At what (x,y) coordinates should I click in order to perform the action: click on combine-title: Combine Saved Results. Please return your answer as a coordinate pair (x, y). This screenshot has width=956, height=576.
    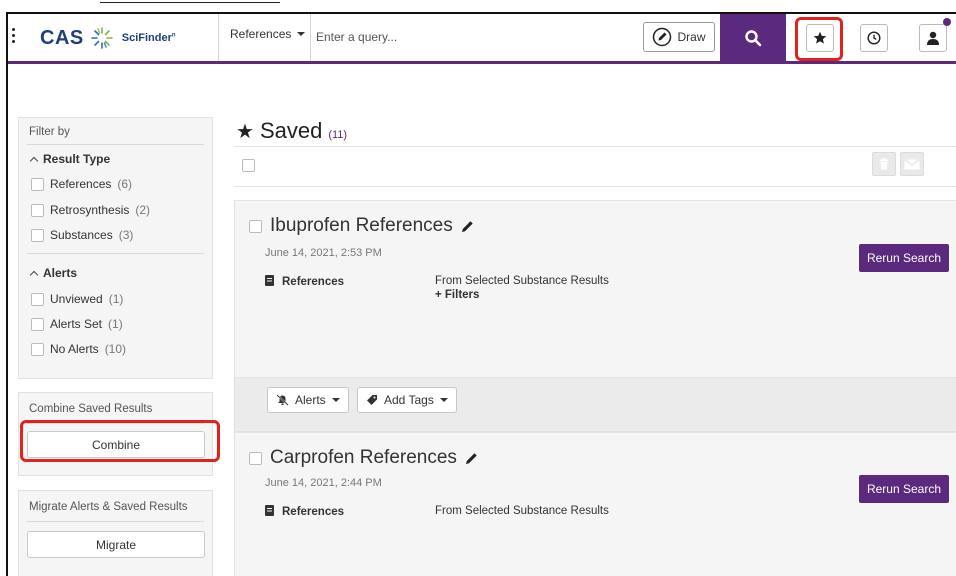
    Looking at the image, I should click on (91, 409).